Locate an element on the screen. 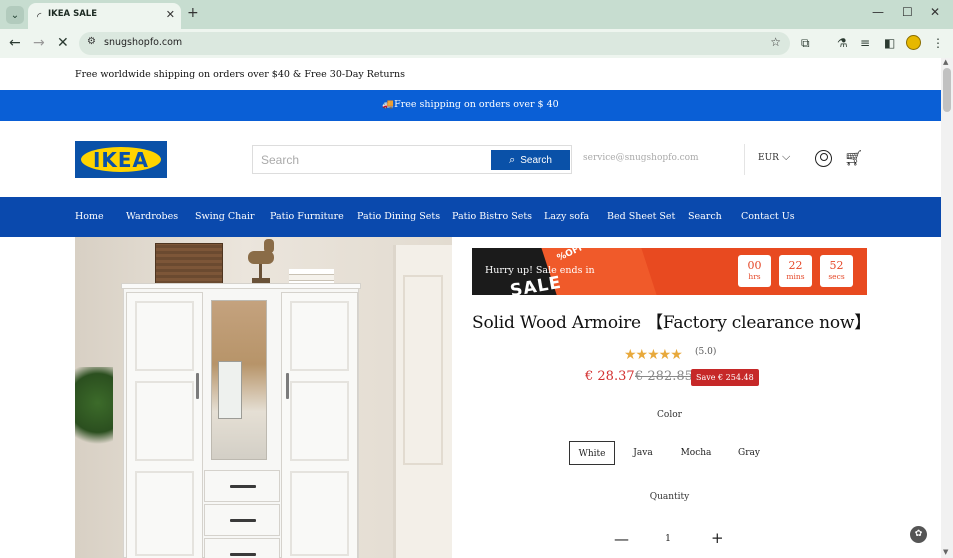  countdown-hours: 00 hrs is located at coordinates (754, 271).